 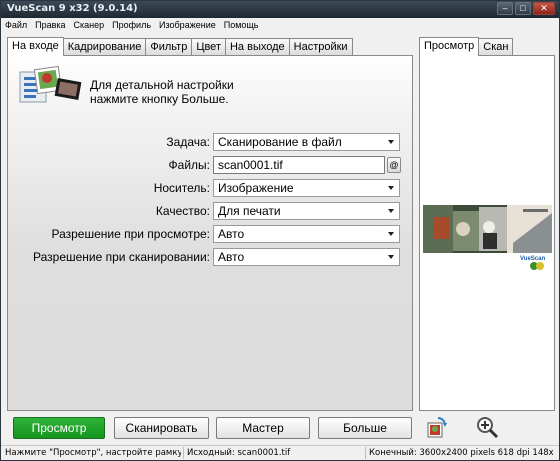 What do you see at coordinates (50, 84) in the screenshot?
I see `settings-illustration-icon` at bounding box center [50, 84].